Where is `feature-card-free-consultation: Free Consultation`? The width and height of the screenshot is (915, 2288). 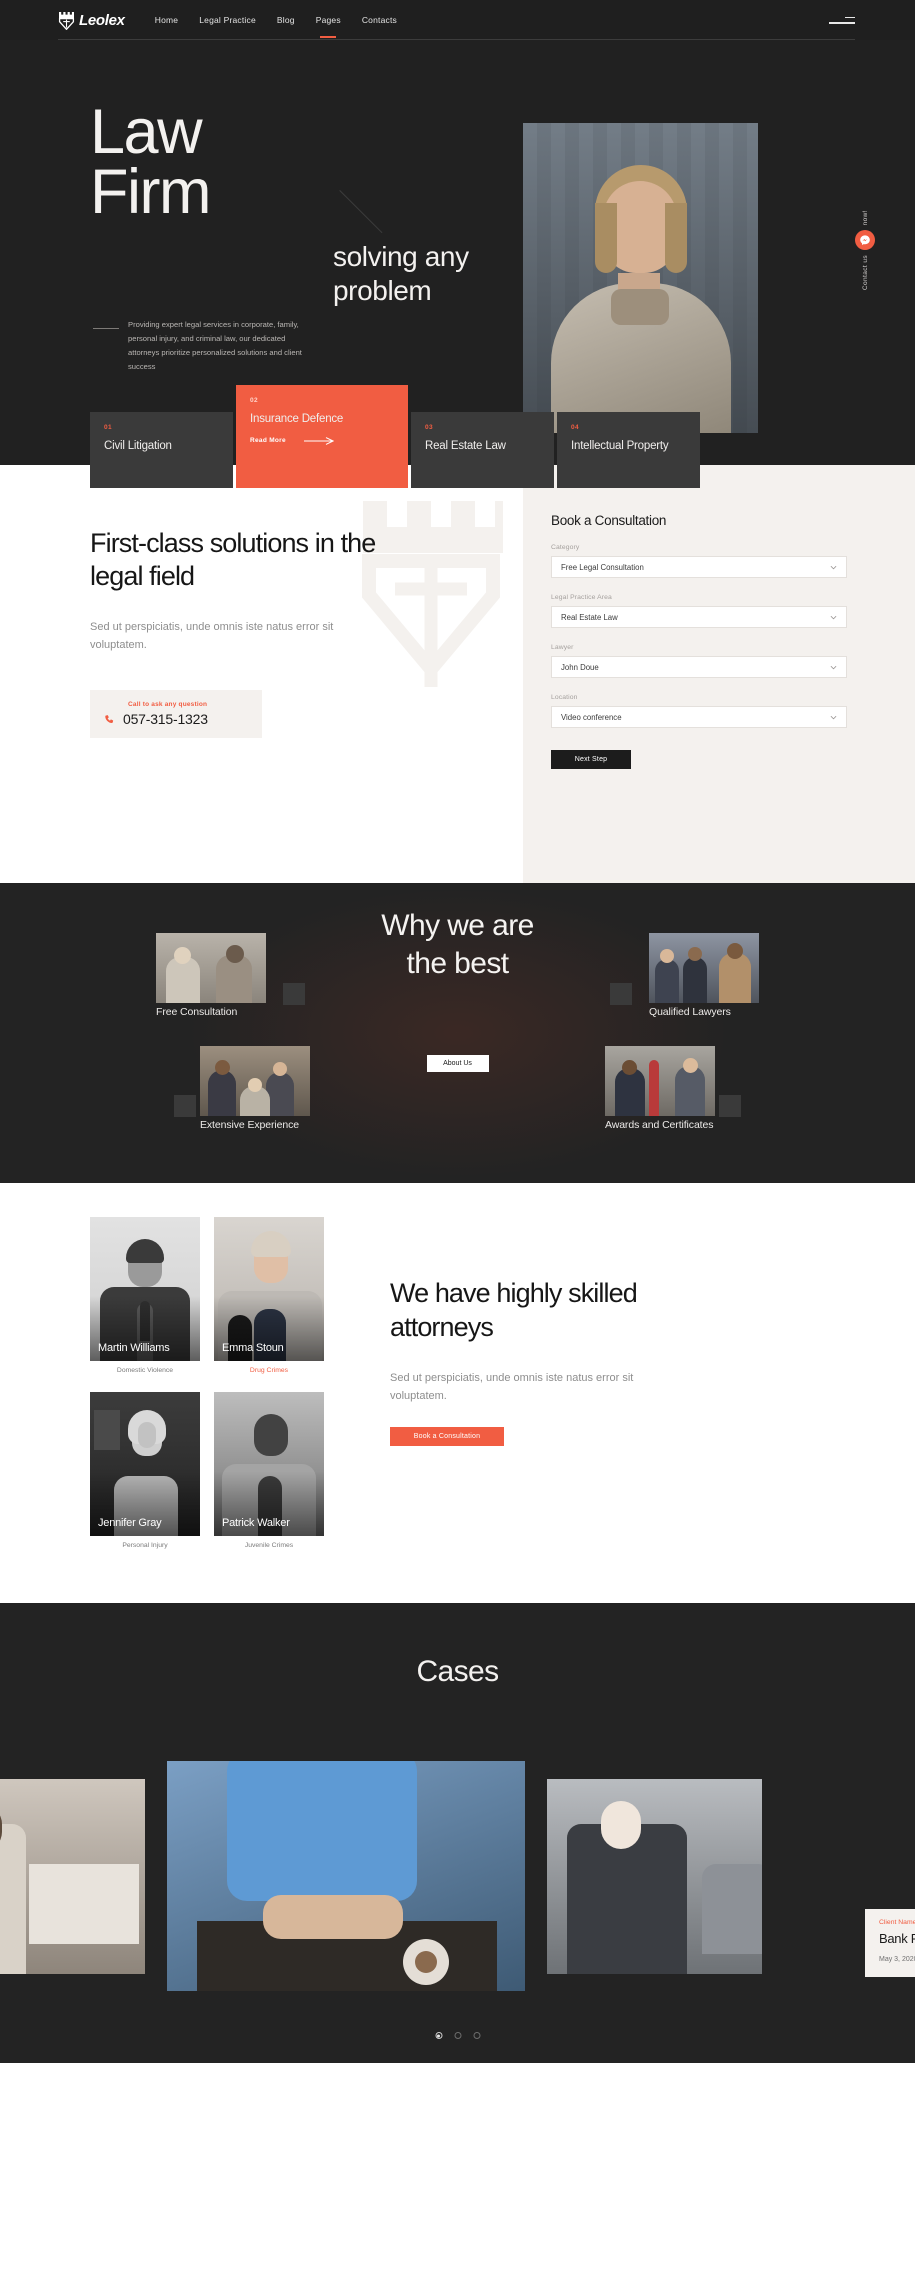
feature-card-free-consultation: Free Consultation is located at coordinates (211, 976).